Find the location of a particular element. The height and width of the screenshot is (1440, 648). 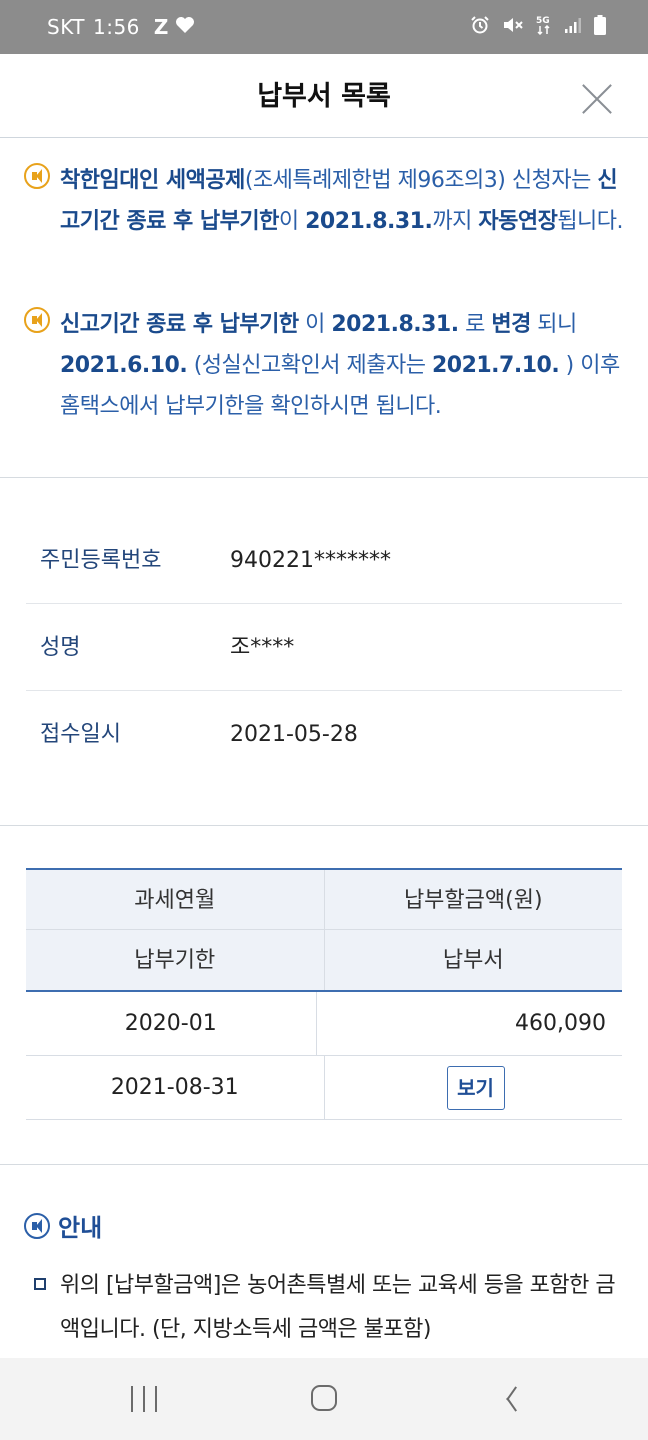

info-value: 2021-05-28 is located at coordinates (294, 734).